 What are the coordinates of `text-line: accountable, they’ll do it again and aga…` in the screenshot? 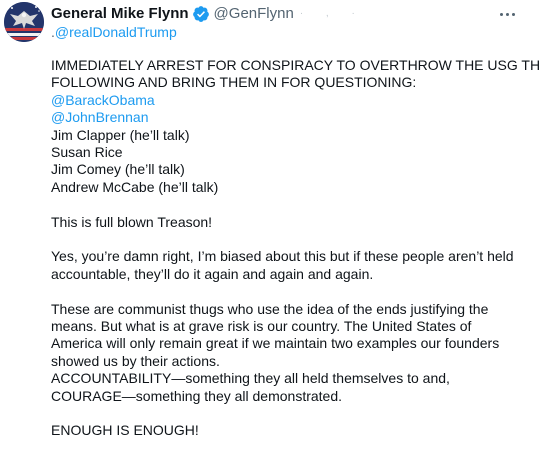 It's located at (212, 273).